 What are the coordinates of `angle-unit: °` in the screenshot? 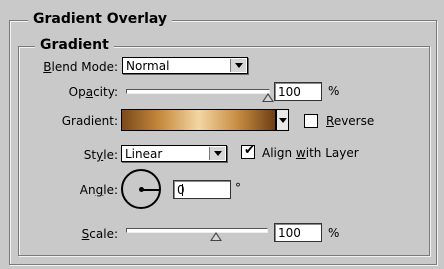 It's located at (238, 188).